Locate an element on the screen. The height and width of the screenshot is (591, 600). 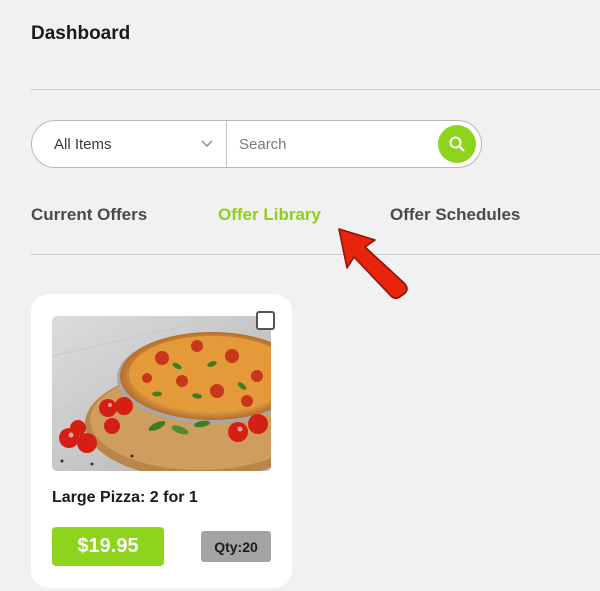
offer-title: Large Pizza: 2 for 1 is located at coordinates (125, 497).